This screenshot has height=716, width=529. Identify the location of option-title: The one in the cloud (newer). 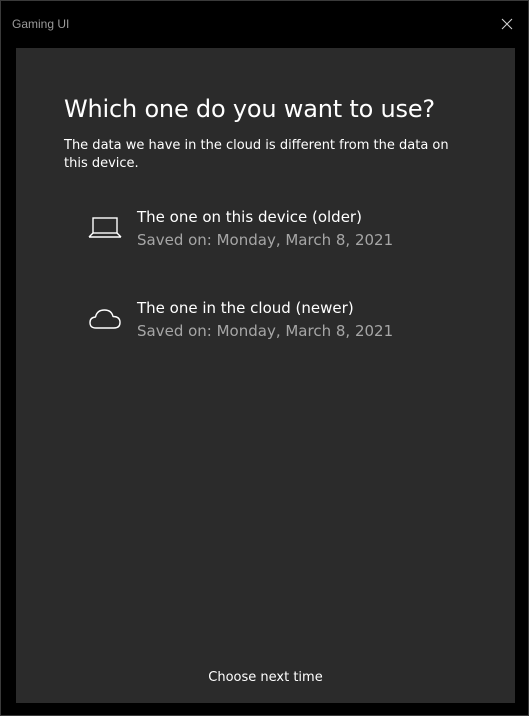
(245, 308).